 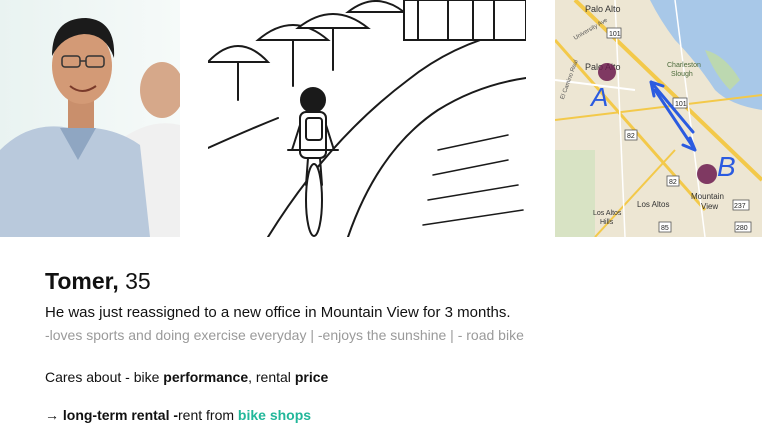 I want to click on map-label-slough: Slough, so click(x=682, y=74).